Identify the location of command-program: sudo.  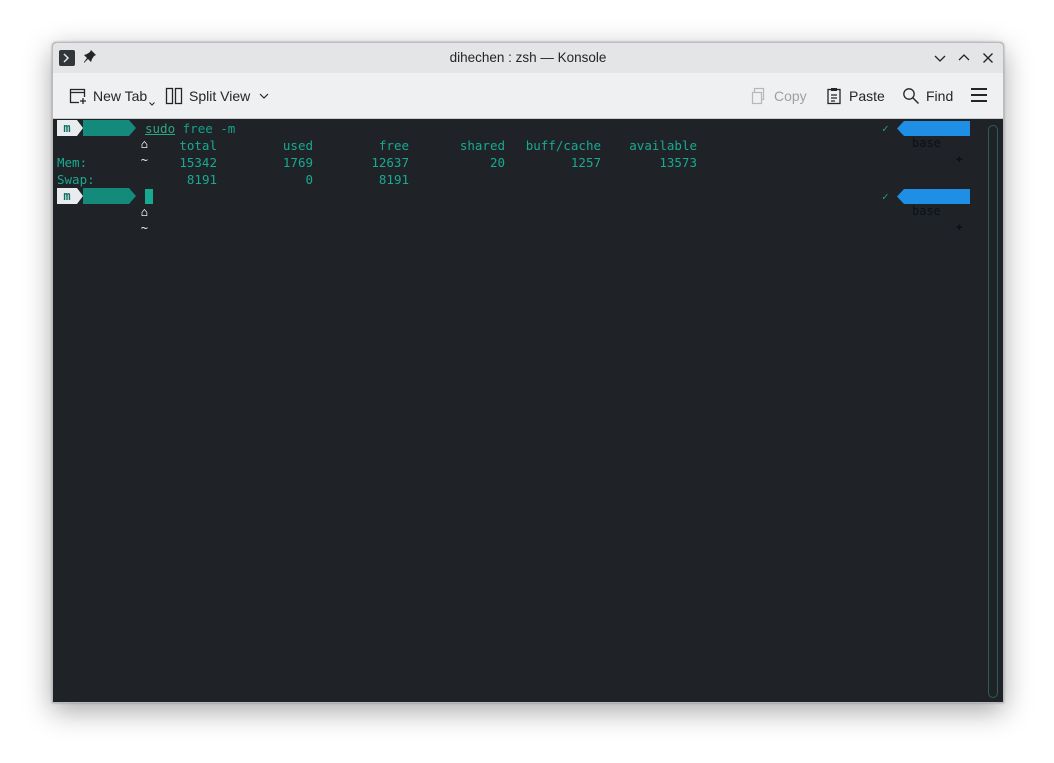
(160, 128).